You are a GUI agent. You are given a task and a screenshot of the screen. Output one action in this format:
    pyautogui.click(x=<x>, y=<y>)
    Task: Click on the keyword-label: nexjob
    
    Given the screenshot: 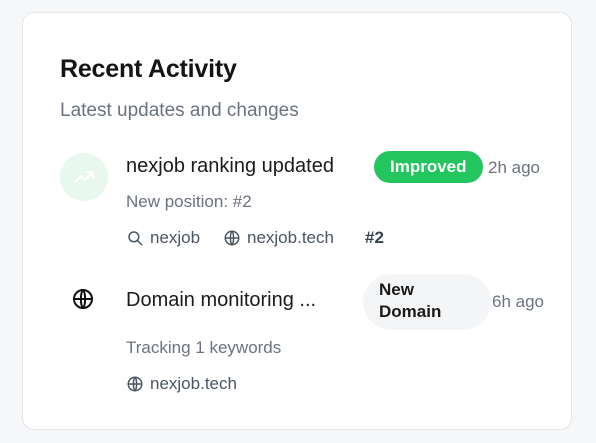 What is the action you would take?
    pyautogui.click(x=175, y=237)
    